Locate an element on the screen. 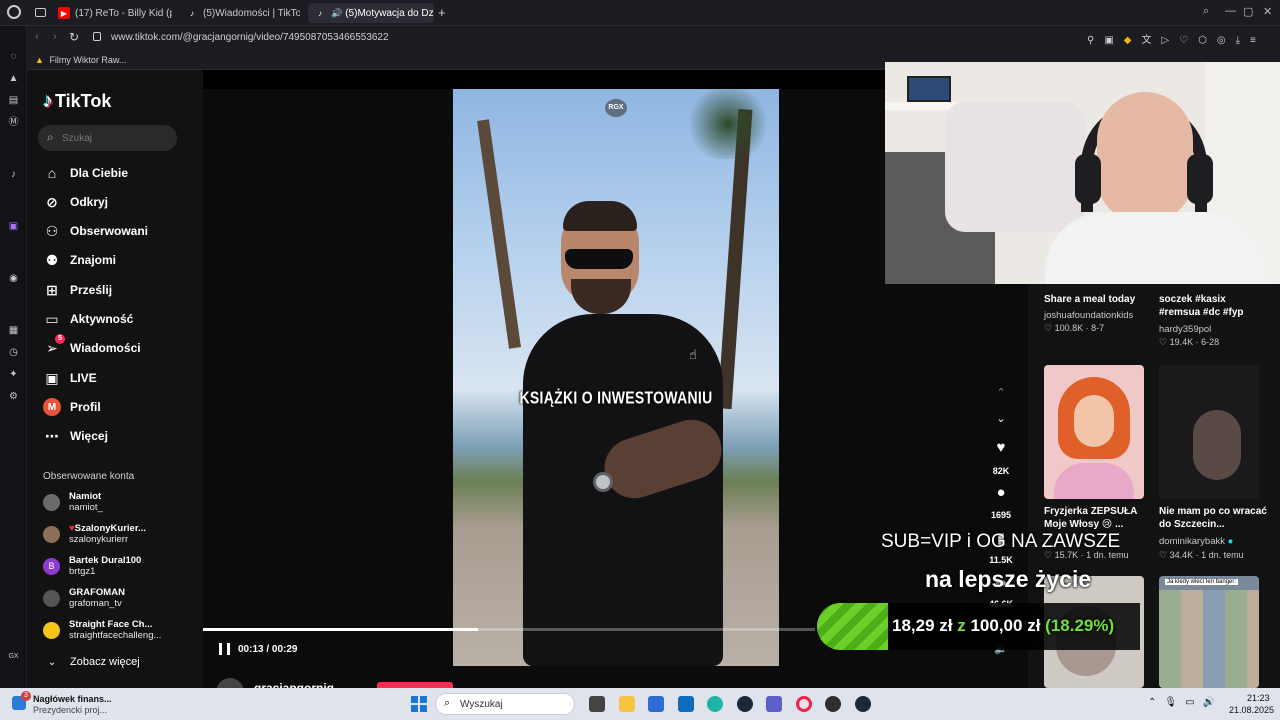 The height and width of the screenshot is (720, 1280). crypto-wallet-icon: ▤ is located at coordinates (13, 100).